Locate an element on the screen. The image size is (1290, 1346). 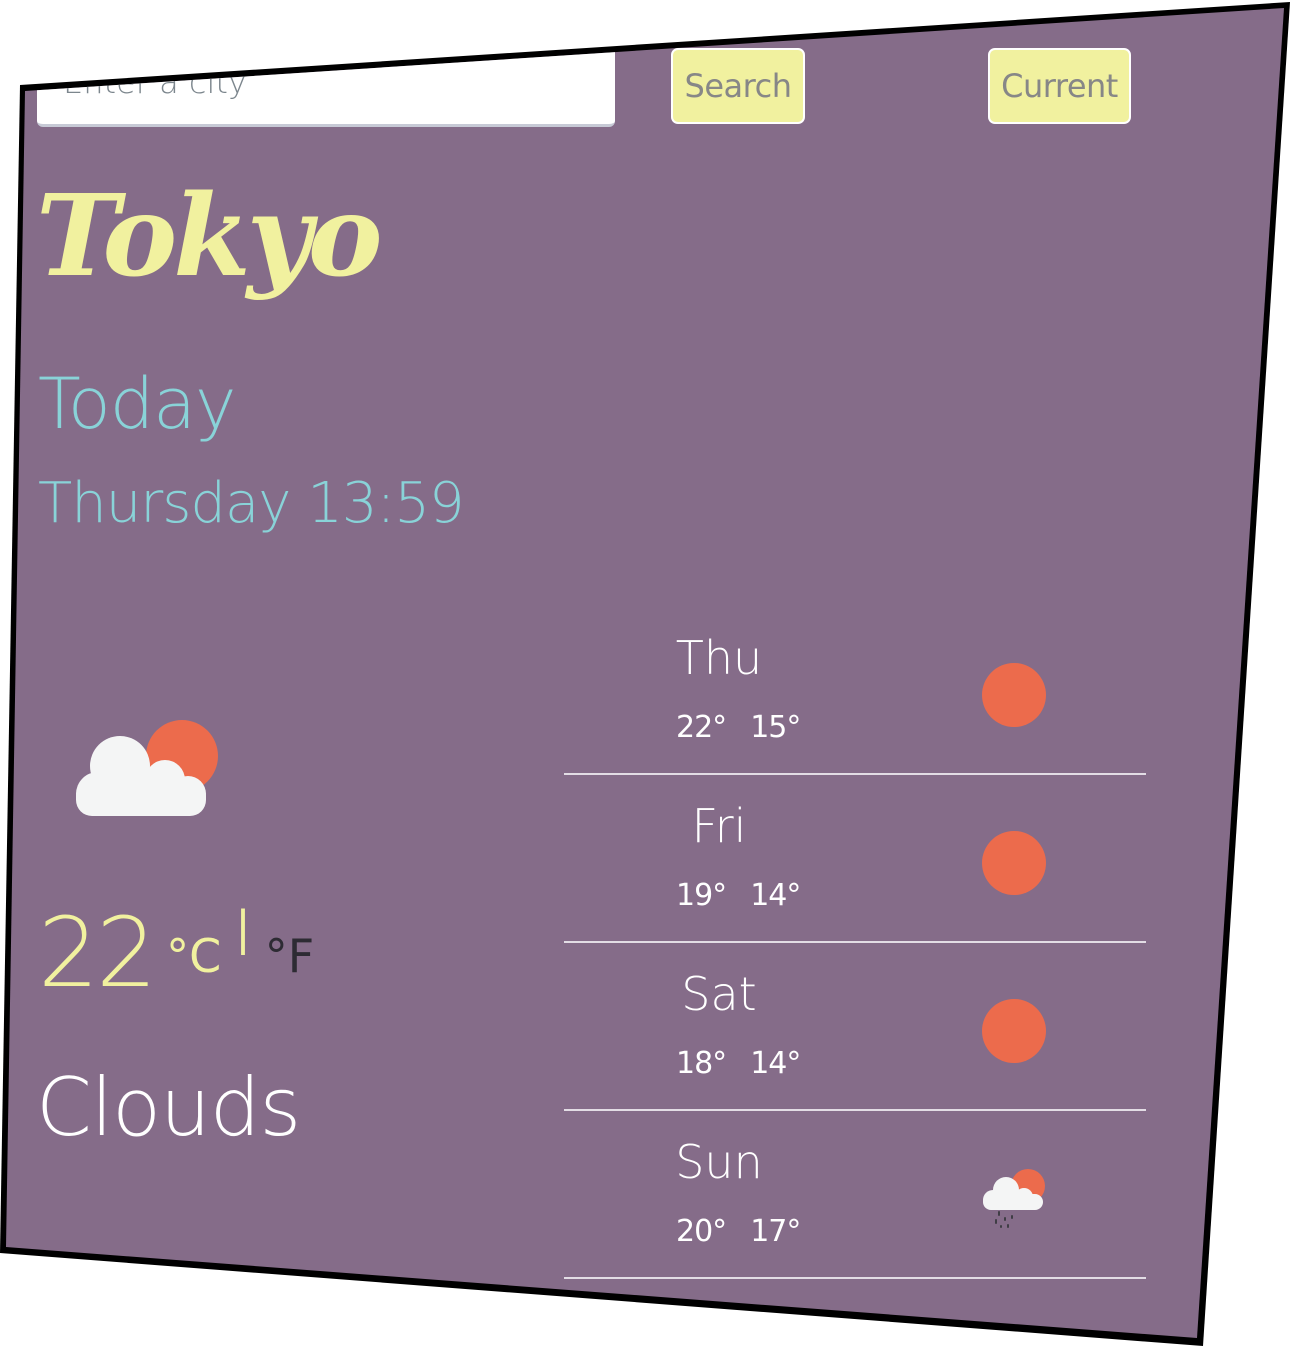
temperature-display: 22 °C | °F is located at coordinates (176, 953).